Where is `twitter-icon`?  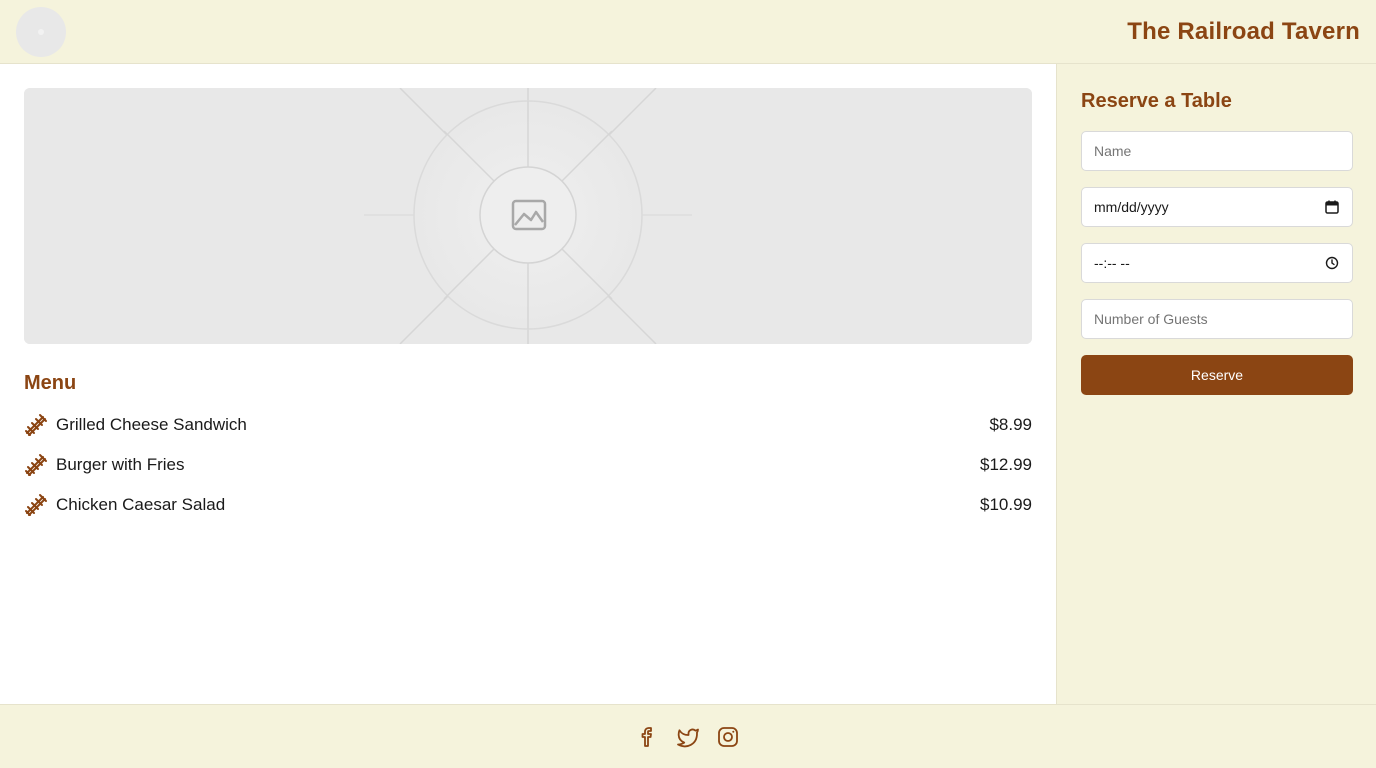 twitter-icon is located at coordinates (688, 737).